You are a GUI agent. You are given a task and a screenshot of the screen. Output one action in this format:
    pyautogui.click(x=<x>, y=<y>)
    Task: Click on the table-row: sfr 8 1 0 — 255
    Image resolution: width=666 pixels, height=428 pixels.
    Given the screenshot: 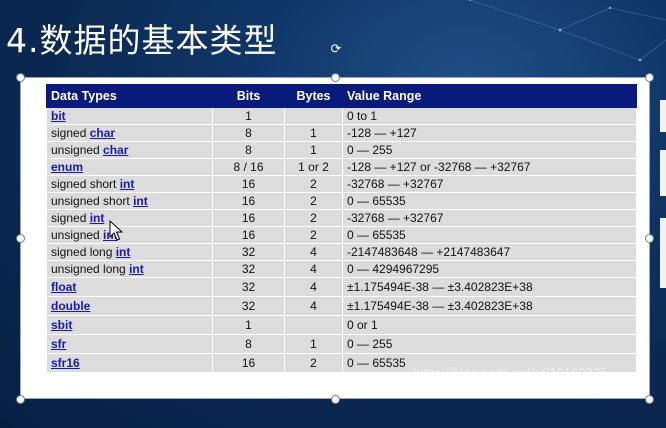 What is the action you would take?
    pyautogui.click(x=341, y=344)
    